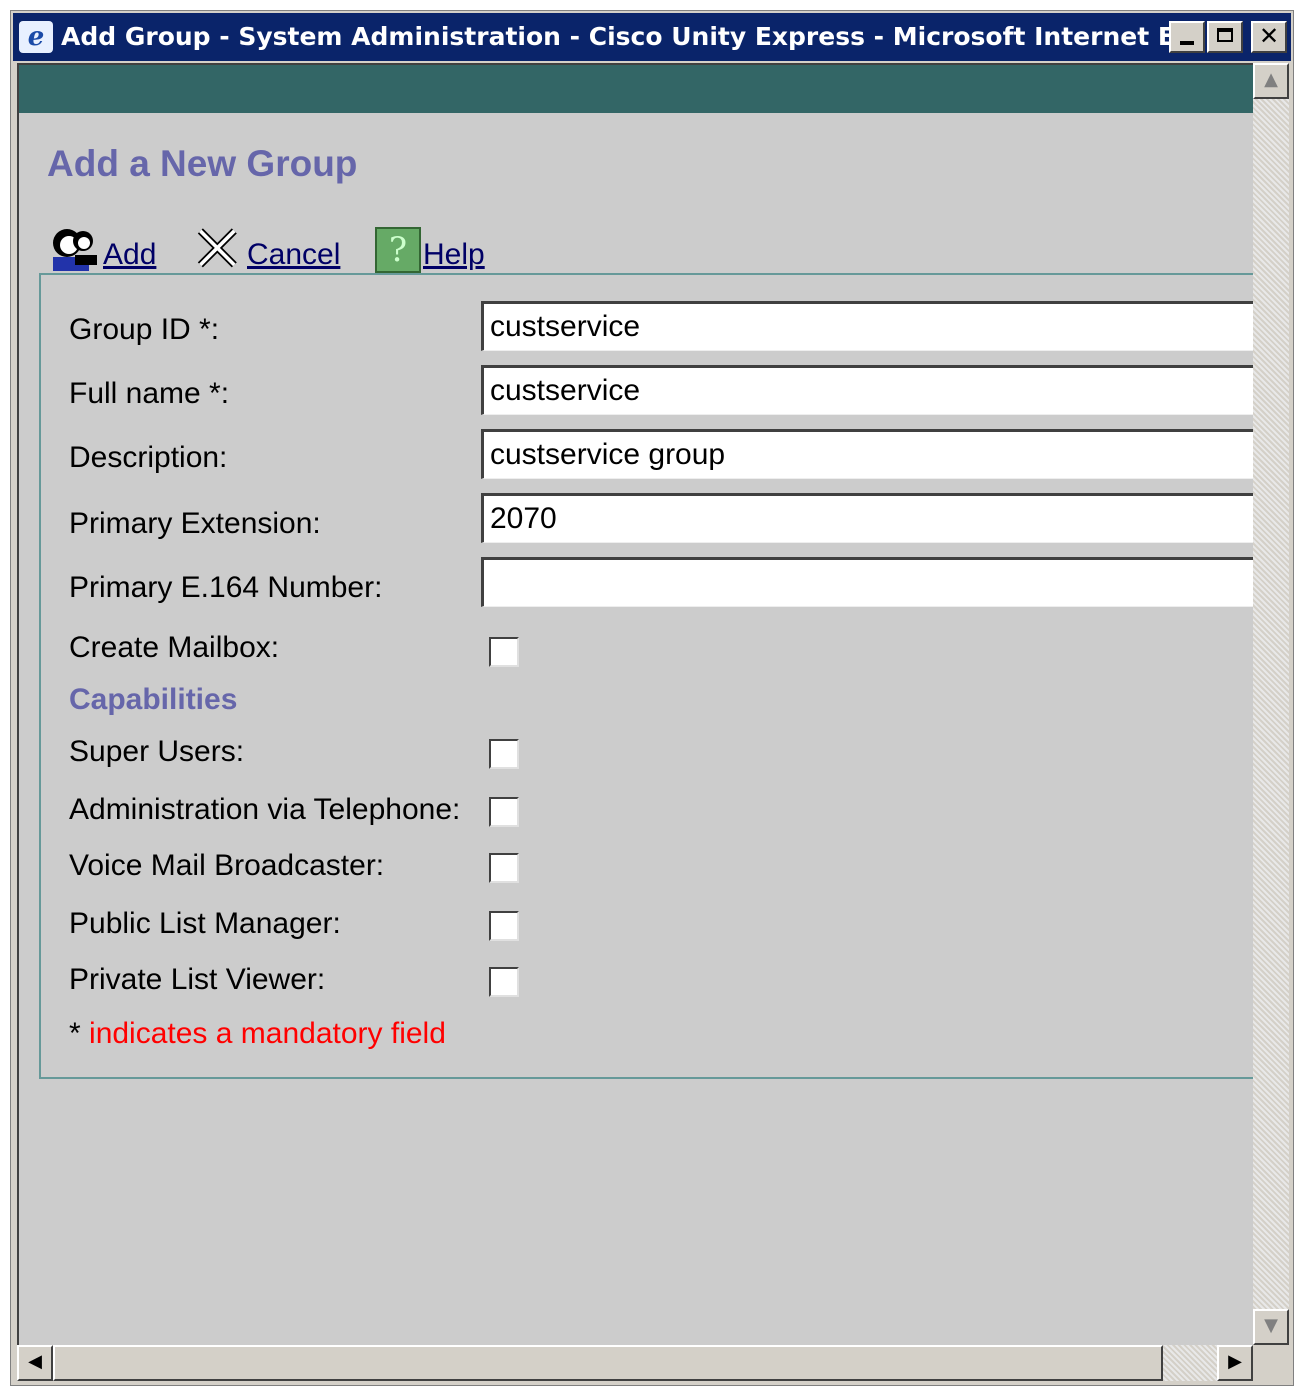  I want to click on ie-logo-icon: e, so click(36, 37).